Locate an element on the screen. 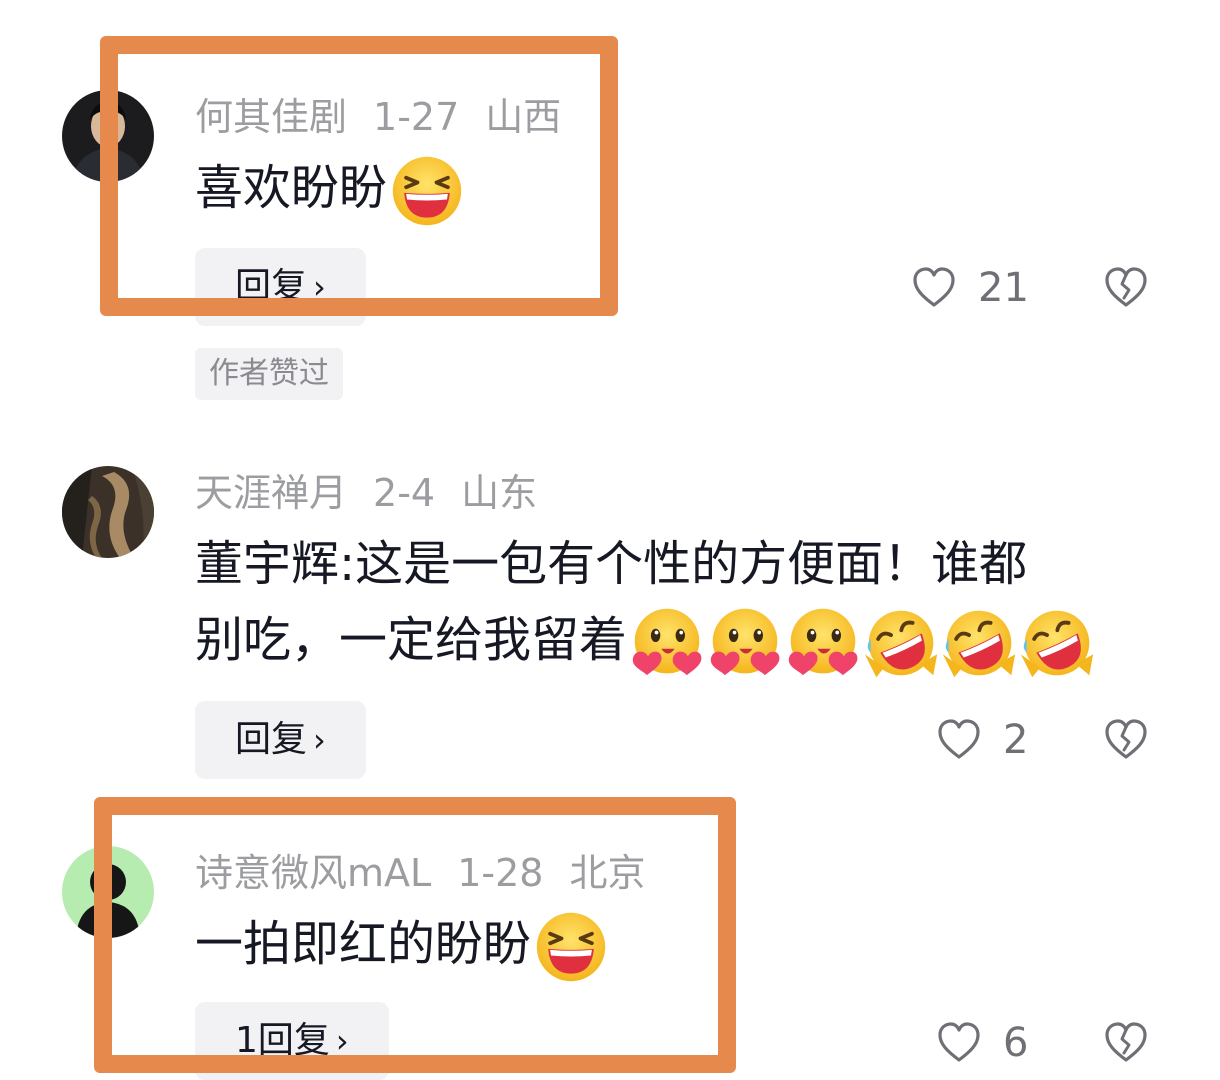 Image resolution: width=1220 pixels, height=1080 pixels. comment-text: 喜欢盼盼 is located at coordinates (330, 189).